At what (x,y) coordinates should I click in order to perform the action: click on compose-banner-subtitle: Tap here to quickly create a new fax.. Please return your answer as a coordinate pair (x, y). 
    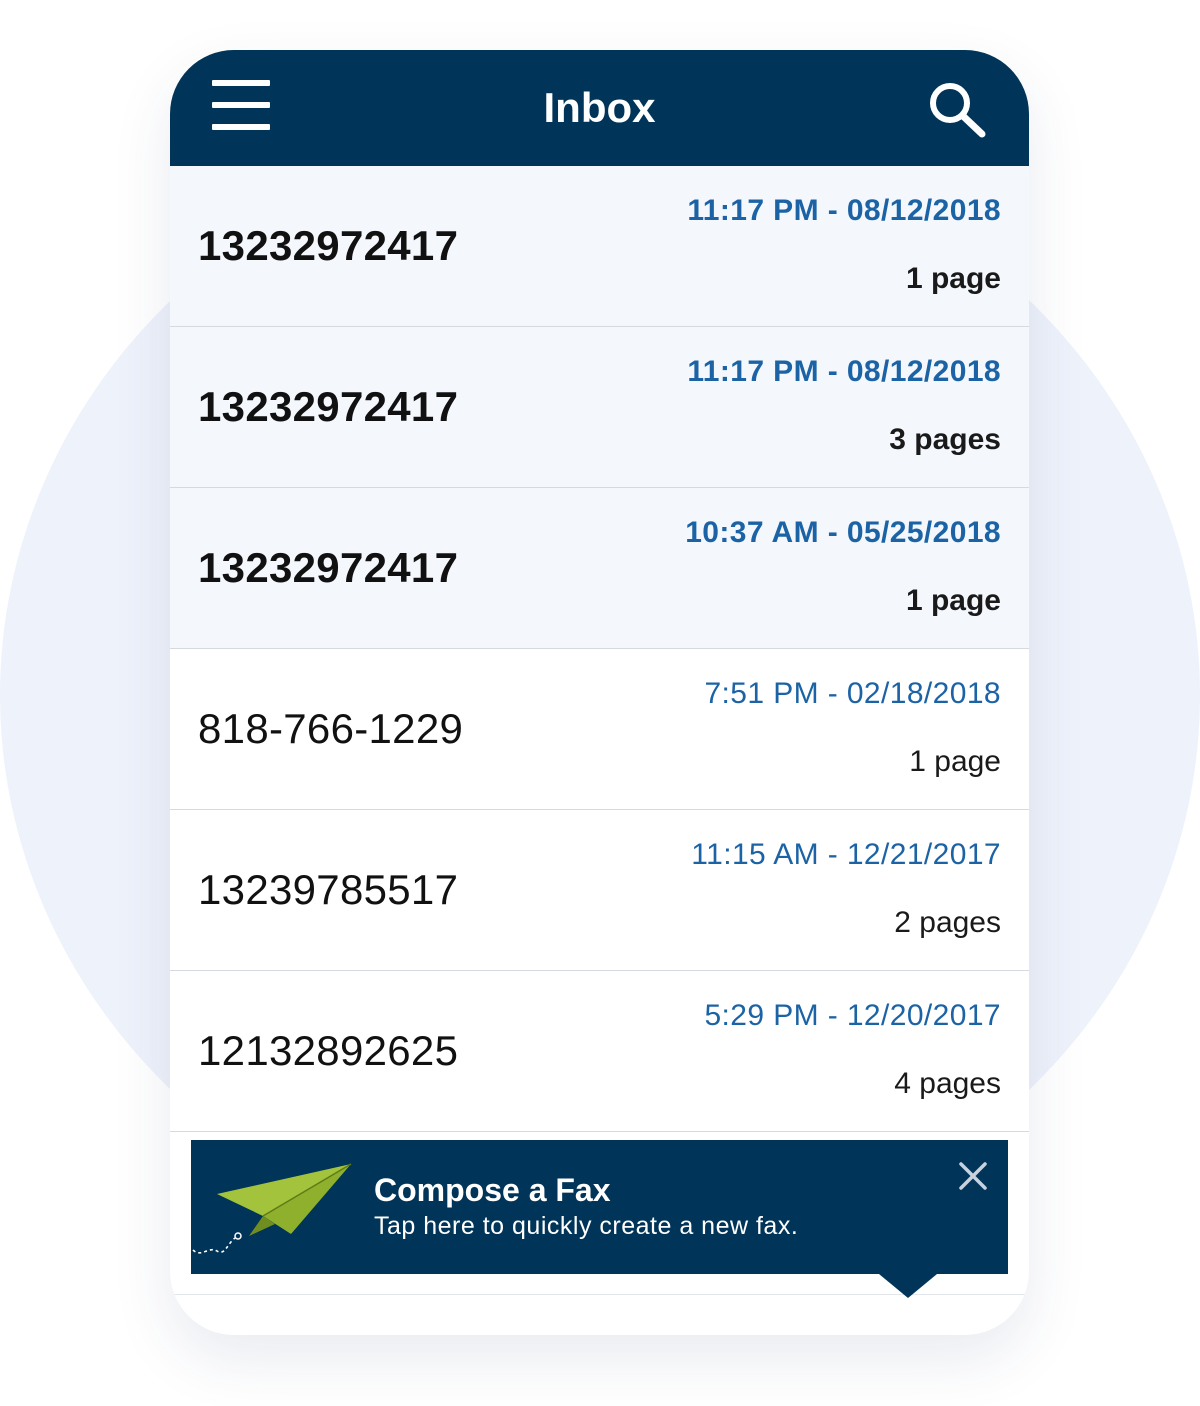
    Looking at the image, I should click on (586, 1226).